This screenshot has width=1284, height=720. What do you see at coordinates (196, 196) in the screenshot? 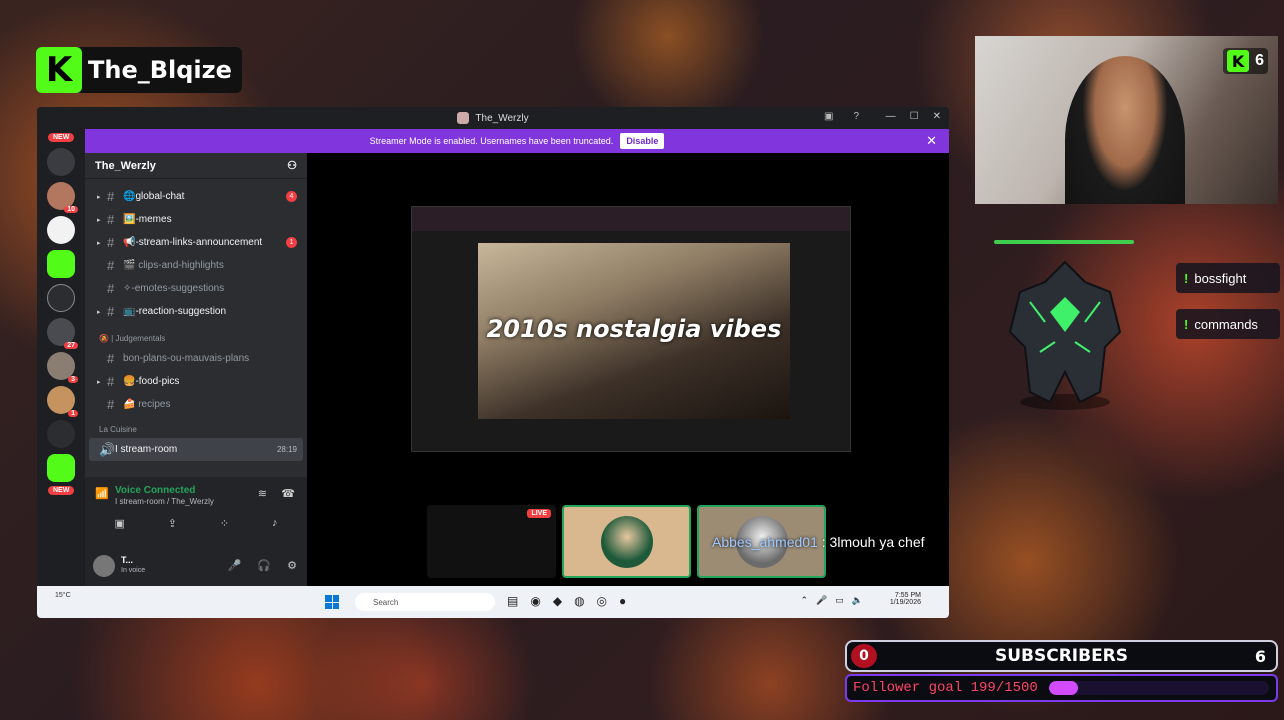
I see `channel-global-chat: ▸ # 🌐global-chat 4` at bounding box center [196, 196].